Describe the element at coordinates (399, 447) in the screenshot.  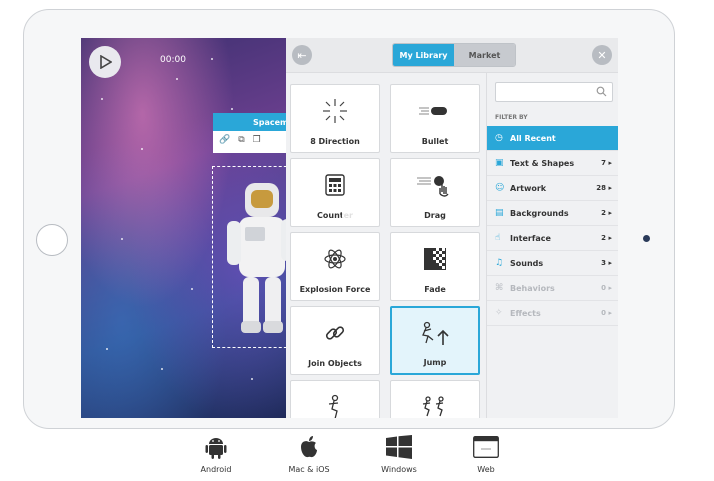
I see `windows-icon` at that location.